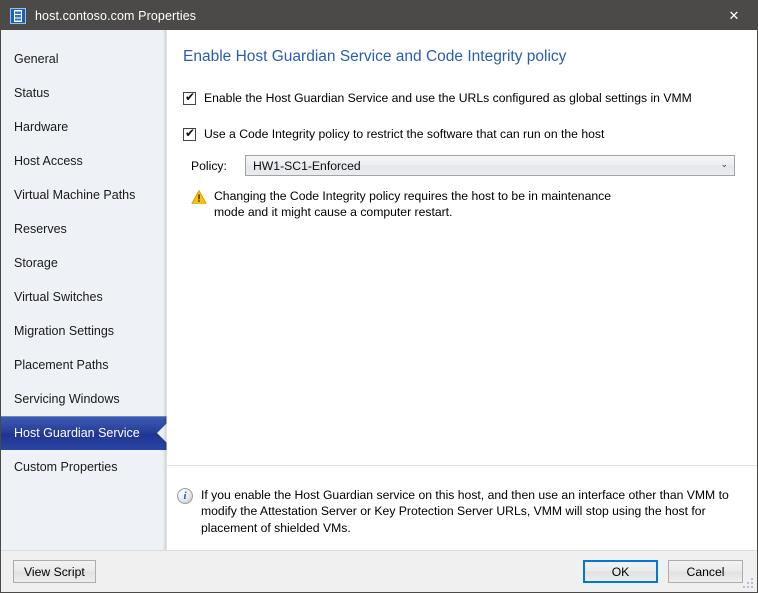  I want to click on sidebar-item-migration-settings: Migration Settings, so click(84, 331).